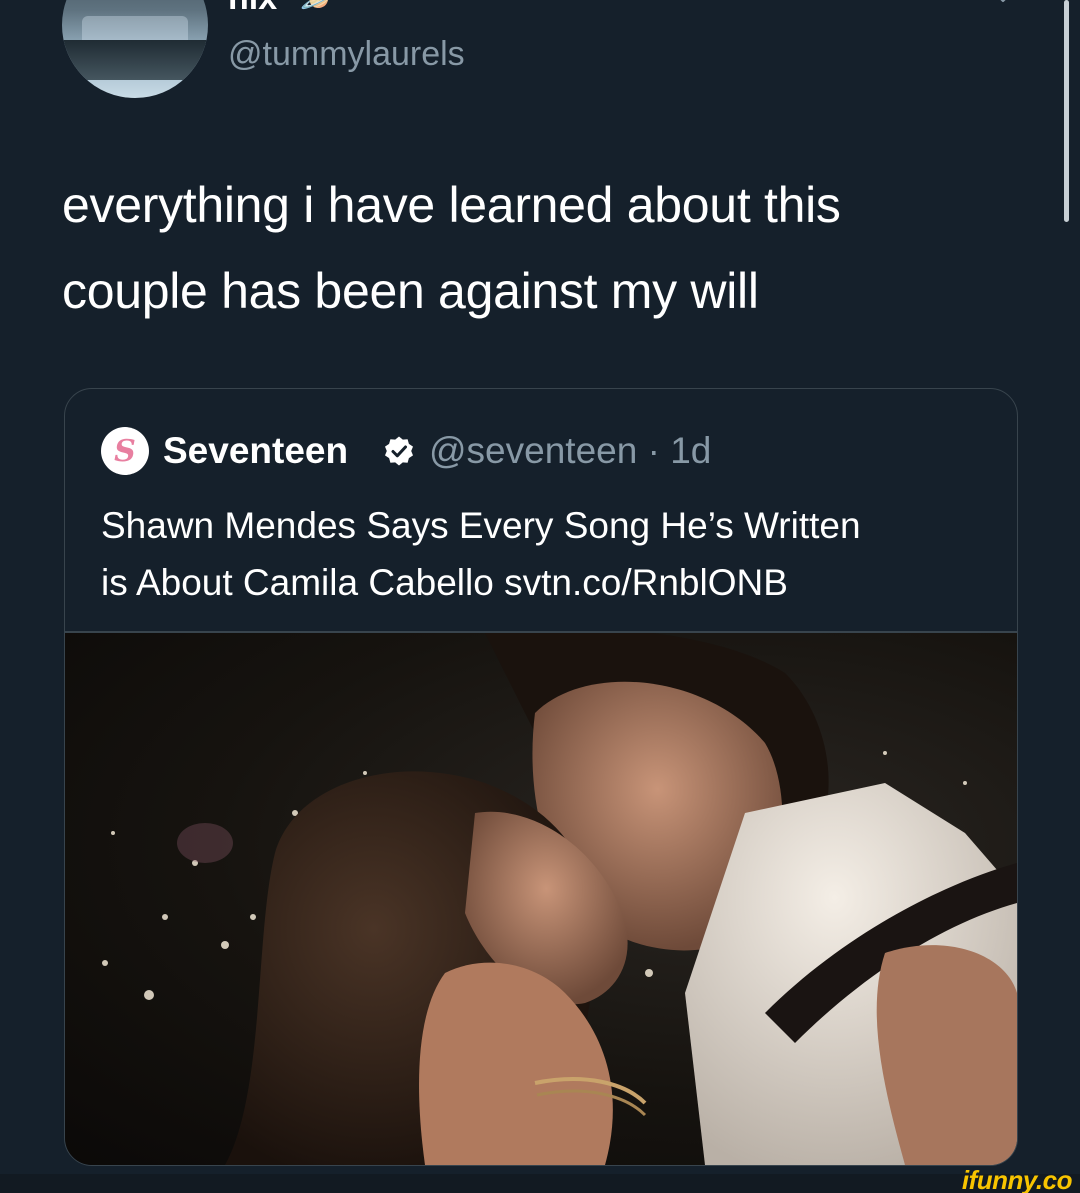  I want to click on man-arm, so click(946, 1055).